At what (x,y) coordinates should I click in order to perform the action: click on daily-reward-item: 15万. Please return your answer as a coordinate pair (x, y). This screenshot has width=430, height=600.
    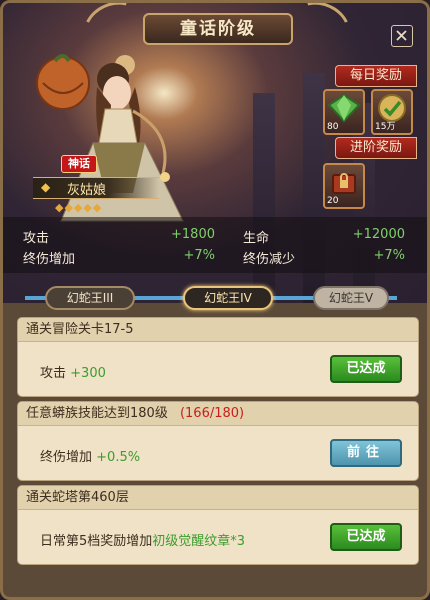
    Looking at the image, I should click on (392, 112).